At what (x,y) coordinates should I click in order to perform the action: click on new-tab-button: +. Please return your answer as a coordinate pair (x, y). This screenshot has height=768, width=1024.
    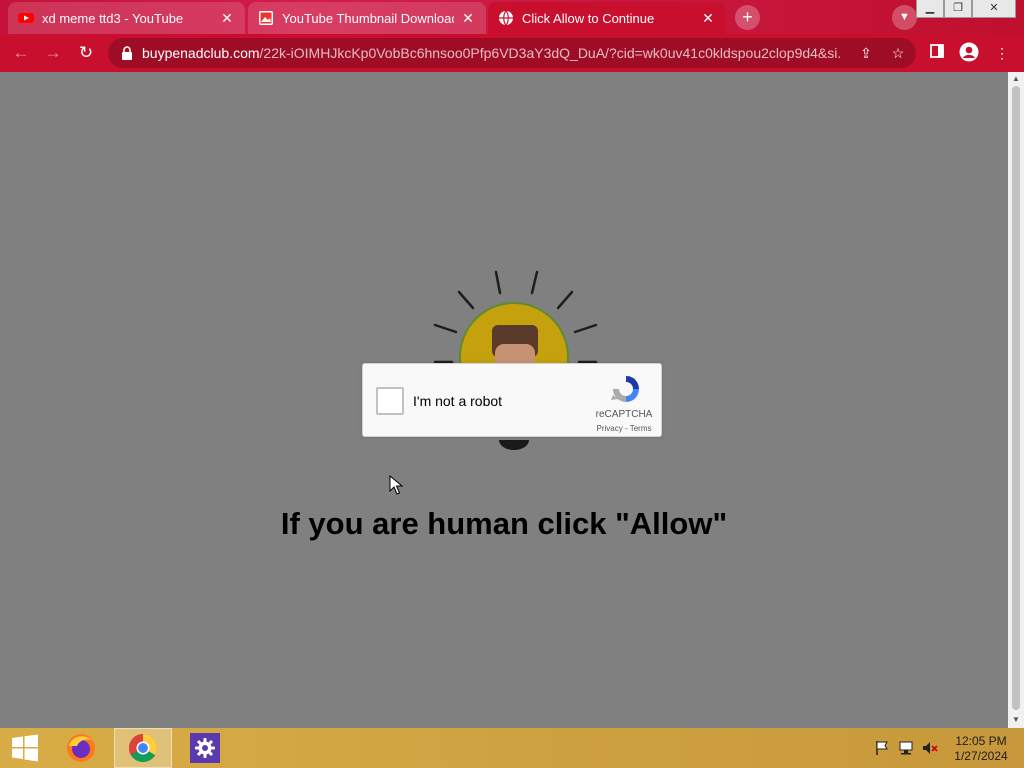
    Looking at the image, I should click on (747, 17).